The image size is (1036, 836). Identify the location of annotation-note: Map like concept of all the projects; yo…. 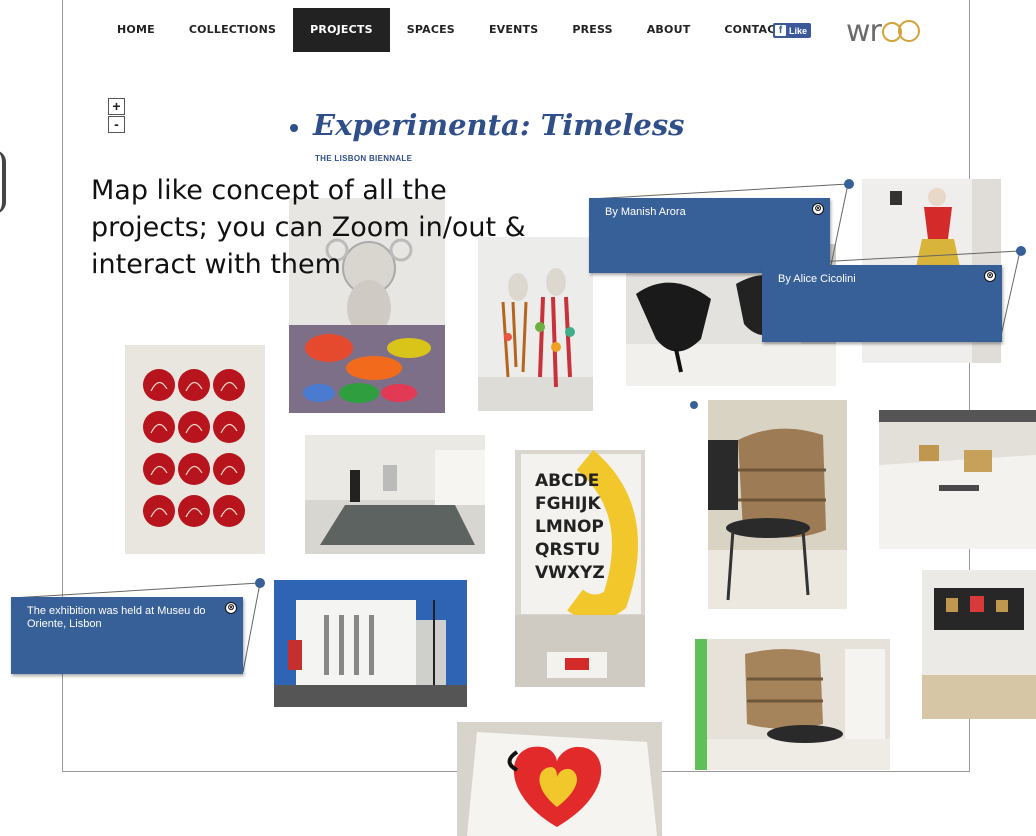
(308, 227).